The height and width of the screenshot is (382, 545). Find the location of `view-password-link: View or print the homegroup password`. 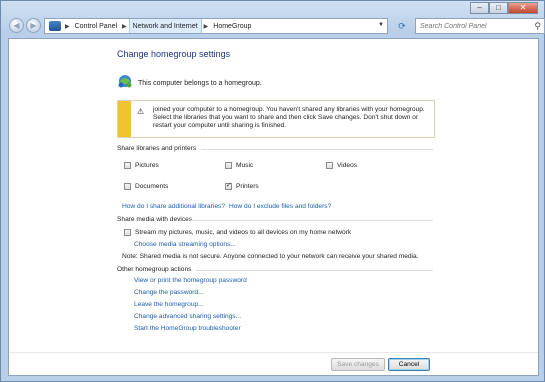

view-password-link: View or print the homegroup password is located at coordinates (190, 280).